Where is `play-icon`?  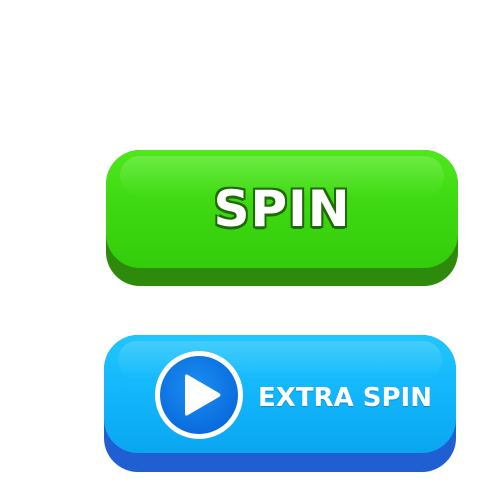 play-icon is located at coordinates (199, 395).